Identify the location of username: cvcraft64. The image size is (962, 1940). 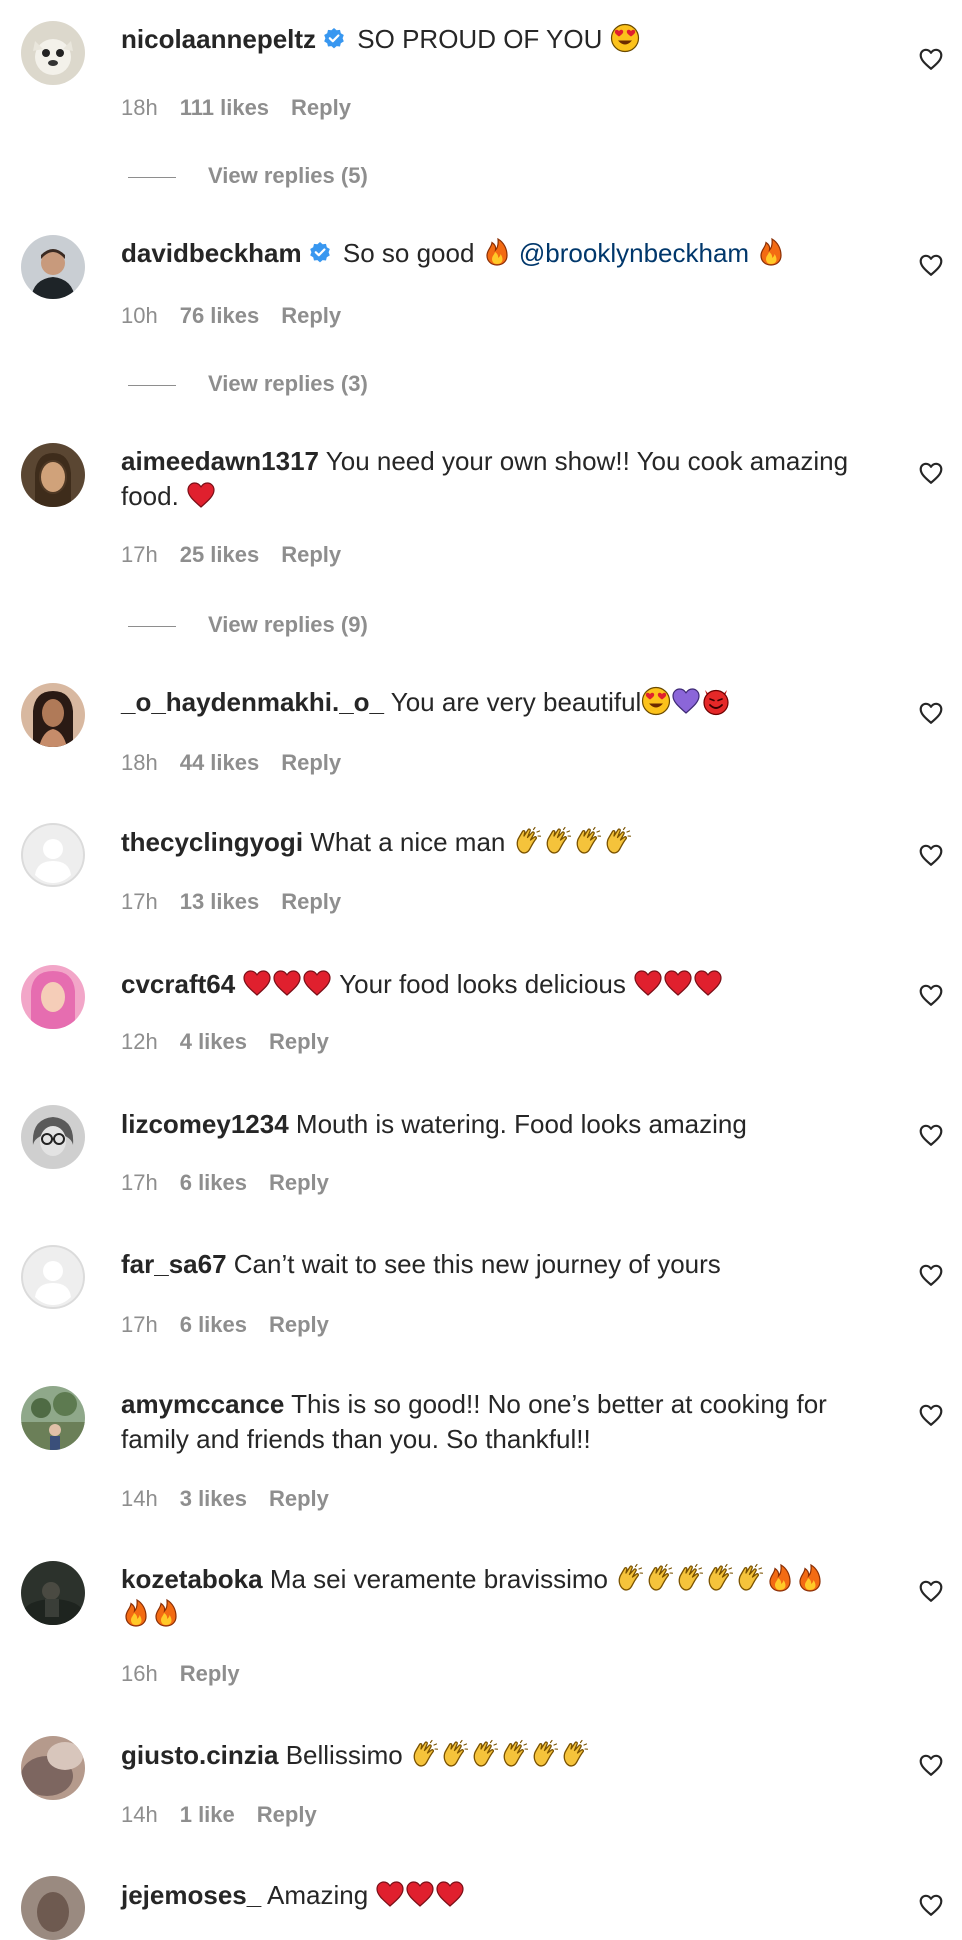
(178, 984).